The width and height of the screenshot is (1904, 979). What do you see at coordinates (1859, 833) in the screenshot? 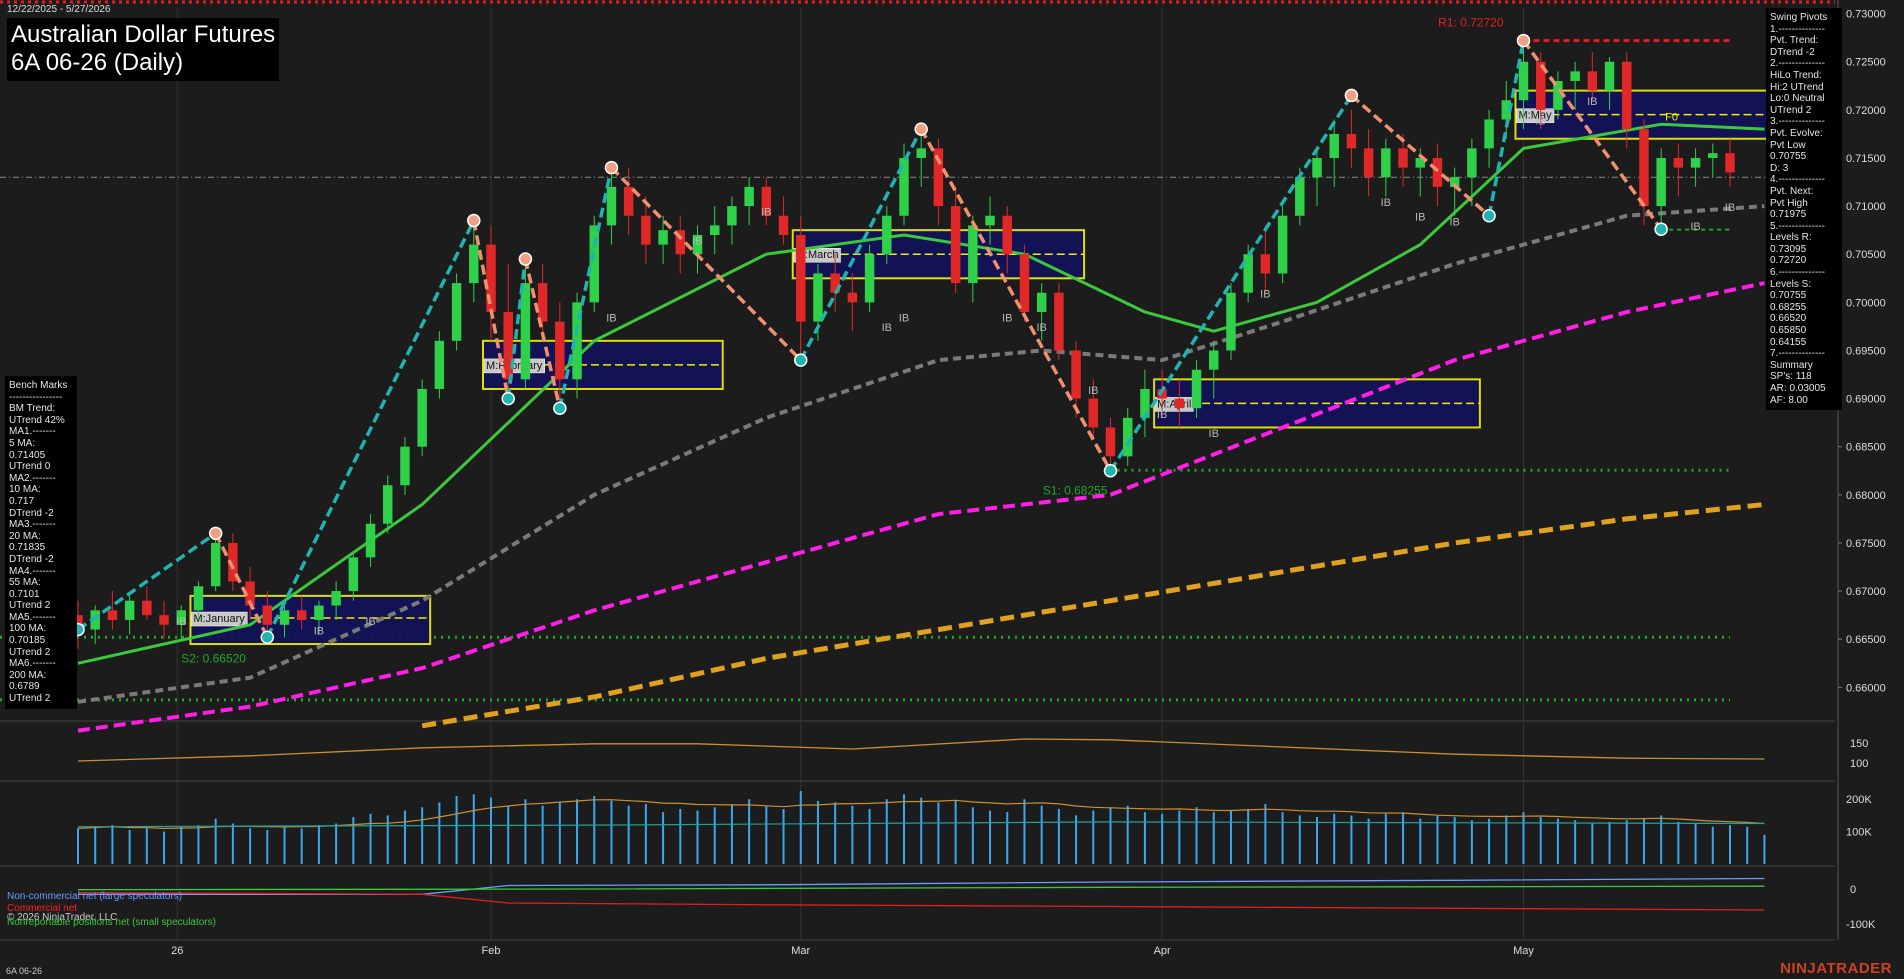
I see `volume-tick-label: 100K` at bounding box center [1859, 833].